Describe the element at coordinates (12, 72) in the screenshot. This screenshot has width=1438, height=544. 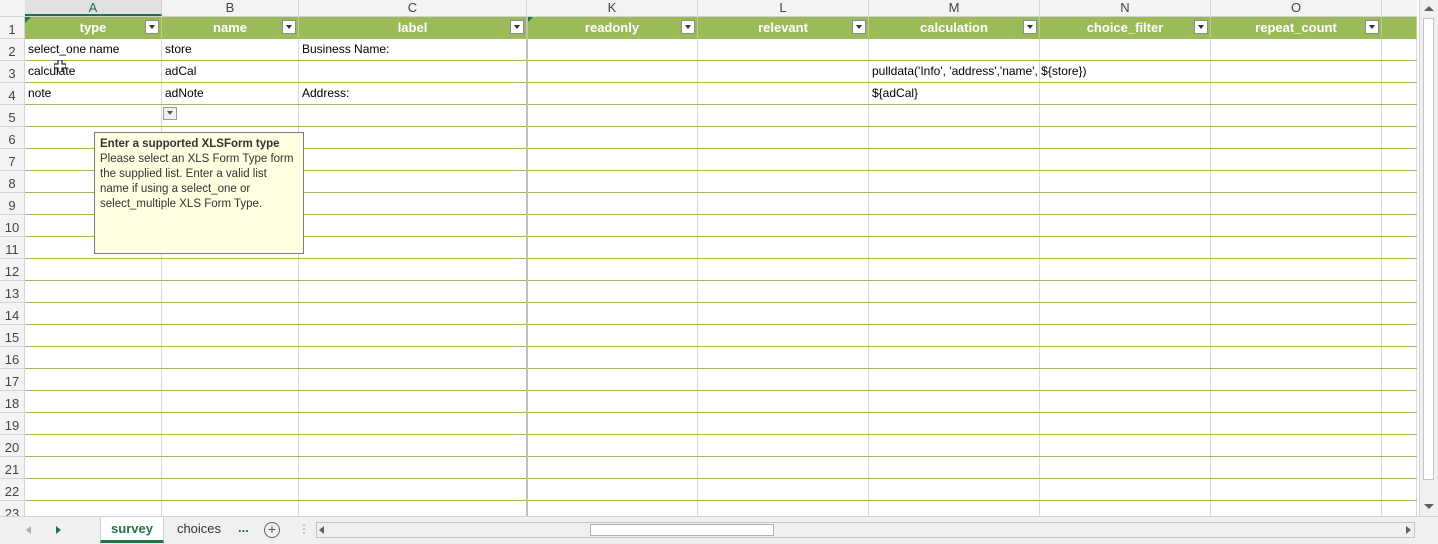
I see `row-number: 3` at that location.